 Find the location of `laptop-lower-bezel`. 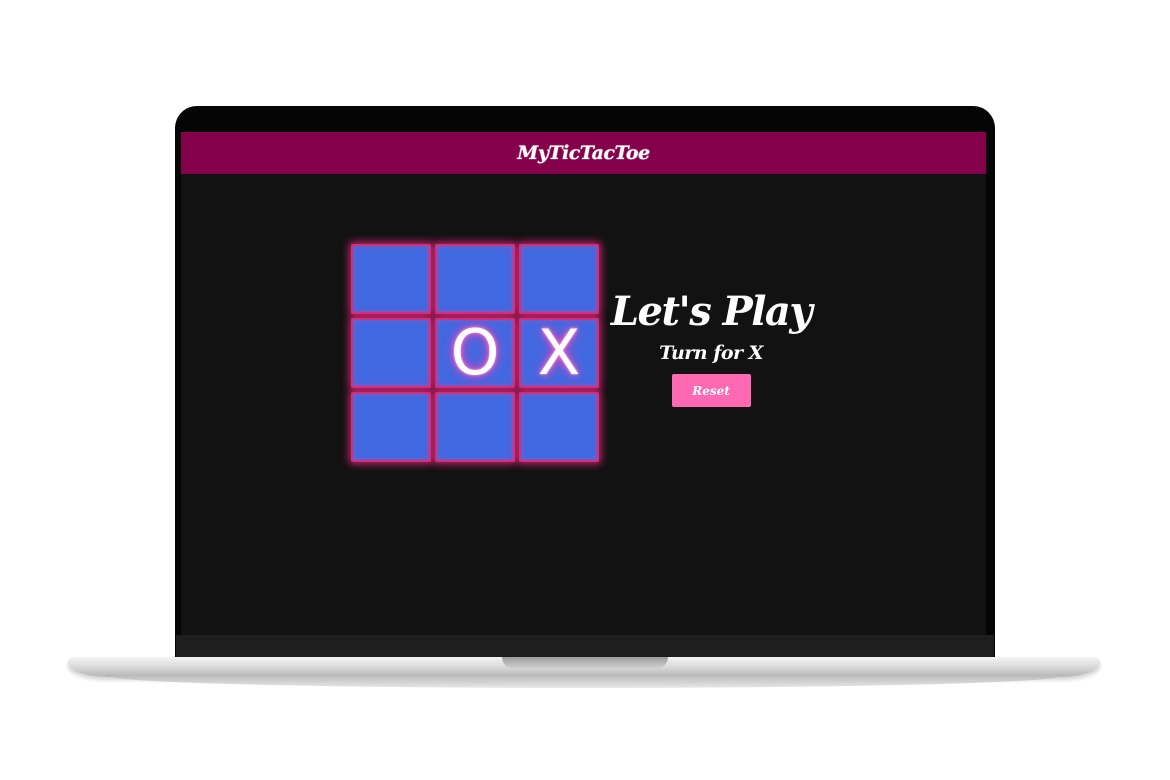

laptop-lower-bezel is located at coordinates (585, 646).